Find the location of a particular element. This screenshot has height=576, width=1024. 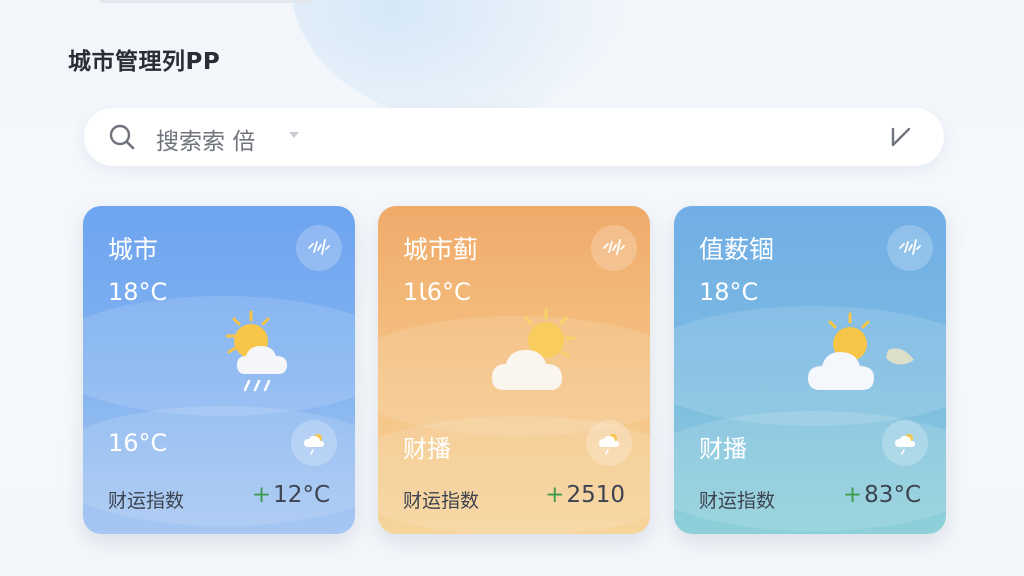

chevron-down-icon is located at coordinates (294, 135).